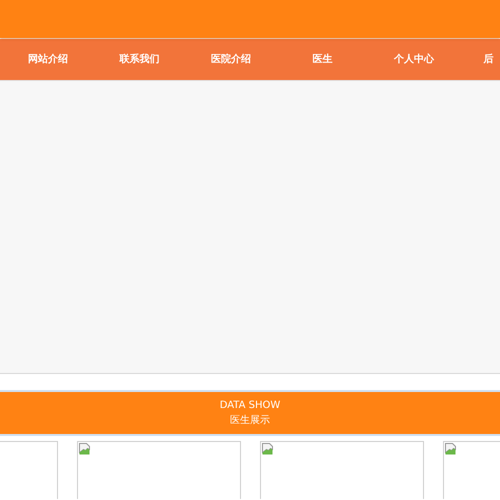 This screenshot has height=500, width=500. Describe the element at coordinates (322, 59) in the screenshot. I see `nav-link: 医生` at that location.